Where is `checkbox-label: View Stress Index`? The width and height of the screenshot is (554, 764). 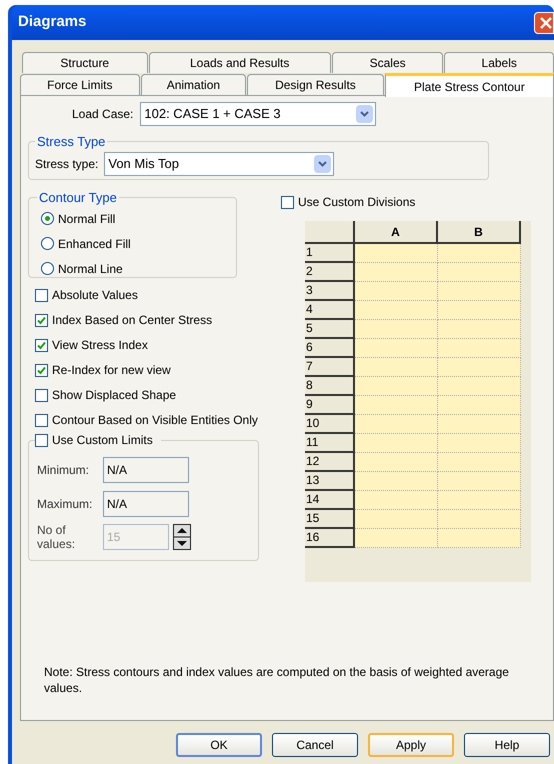
checkbox-label: View Stress Index is located at coordinates (100, 345).